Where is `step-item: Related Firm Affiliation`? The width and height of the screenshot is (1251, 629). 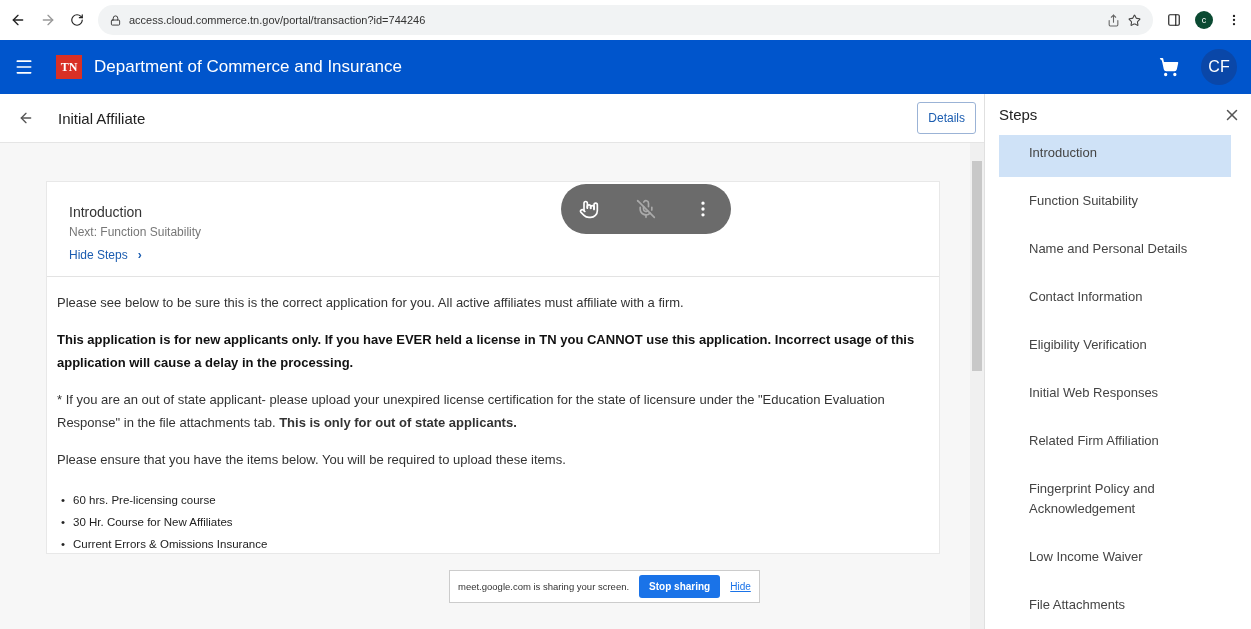
step-item: Related Firm Affiliation is located at coordinates (1115, 441).